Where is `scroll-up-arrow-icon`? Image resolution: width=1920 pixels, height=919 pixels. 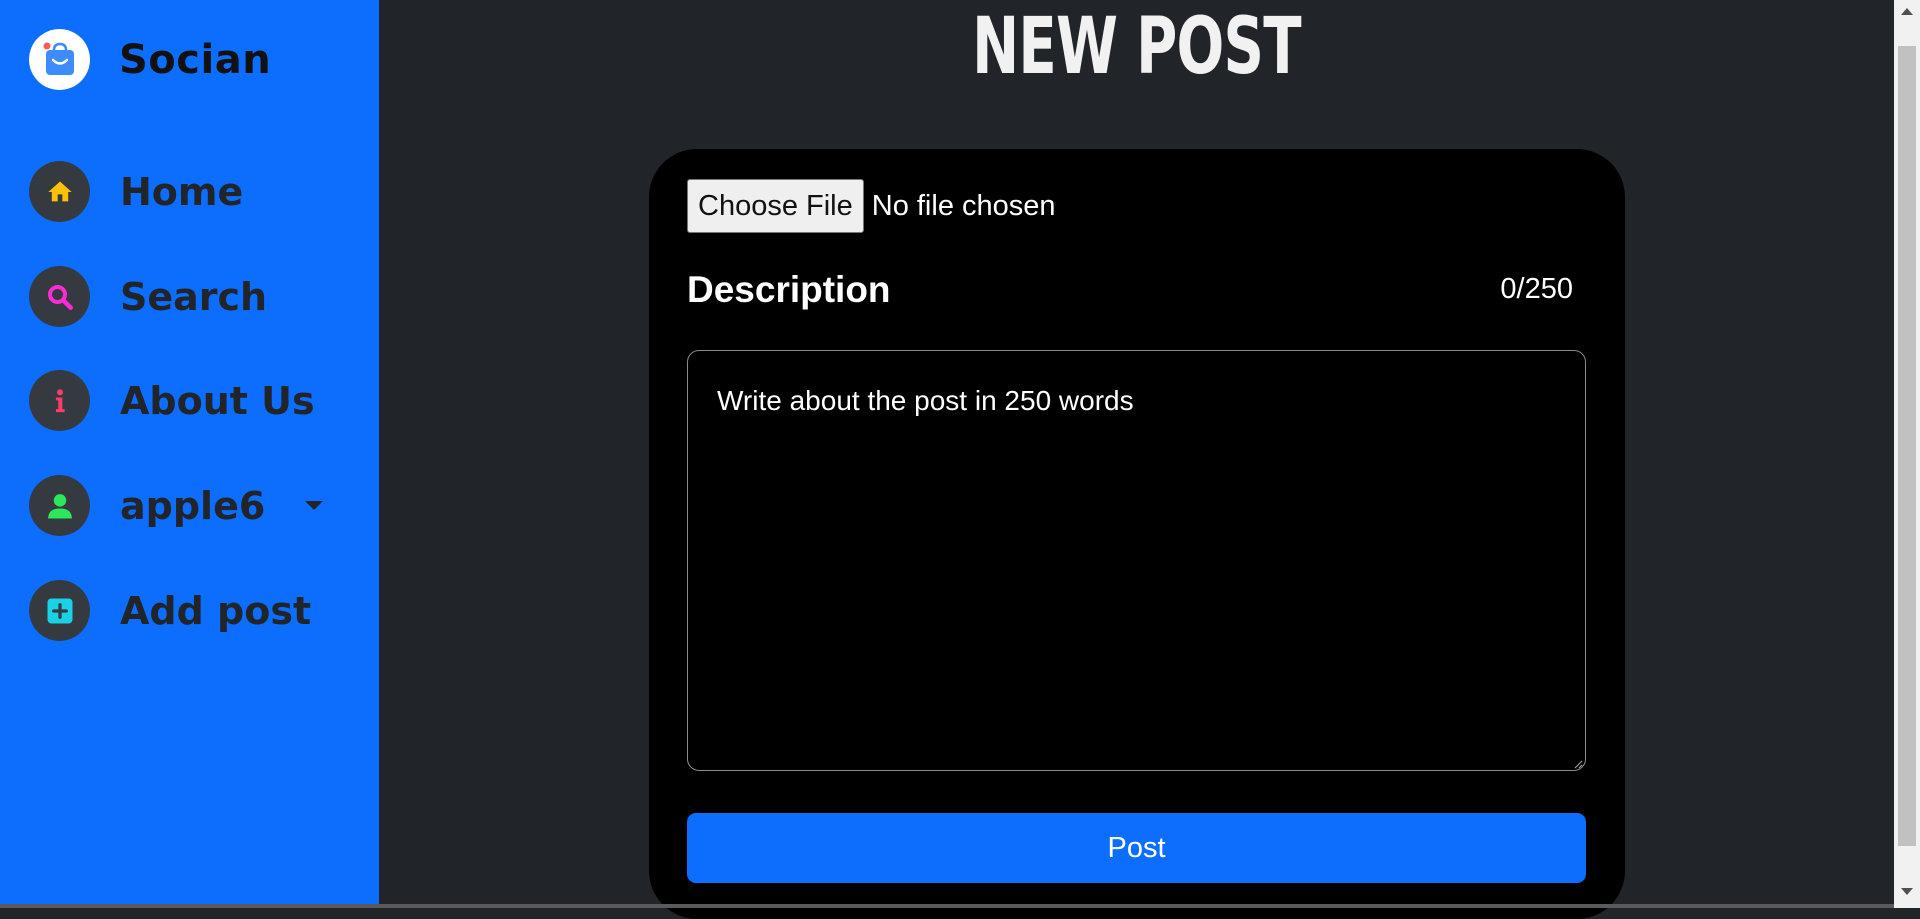
scroll-up-arrow-icon is located at coordinates (1907, 11).